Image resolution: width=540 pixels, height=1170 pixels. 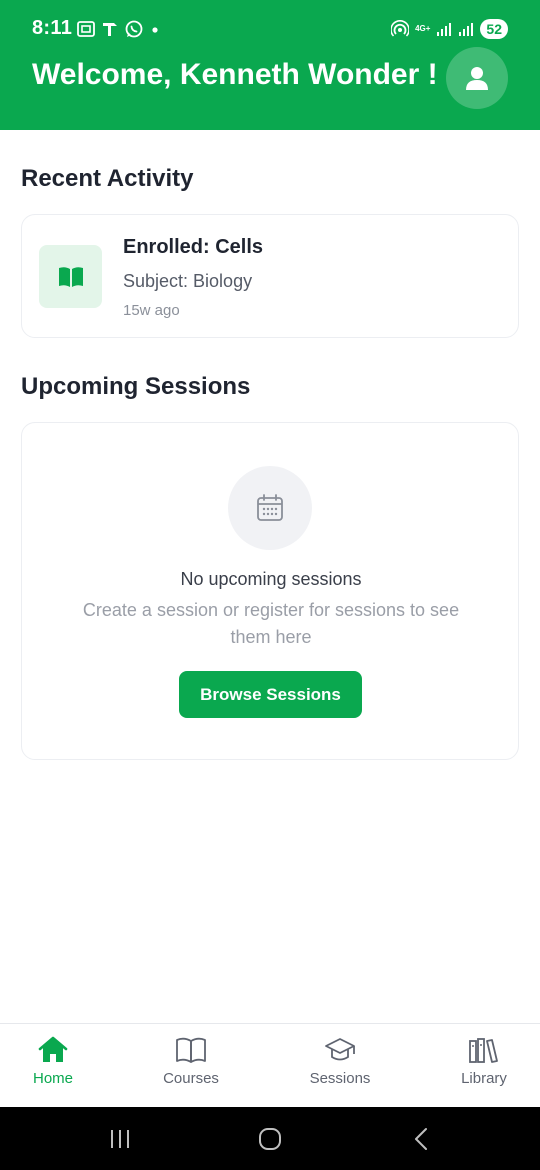 What do you see at coordinates (484, 1078) in the screenshot?
I see `nav-label-library: Library` at bounding box center [484, 1078].